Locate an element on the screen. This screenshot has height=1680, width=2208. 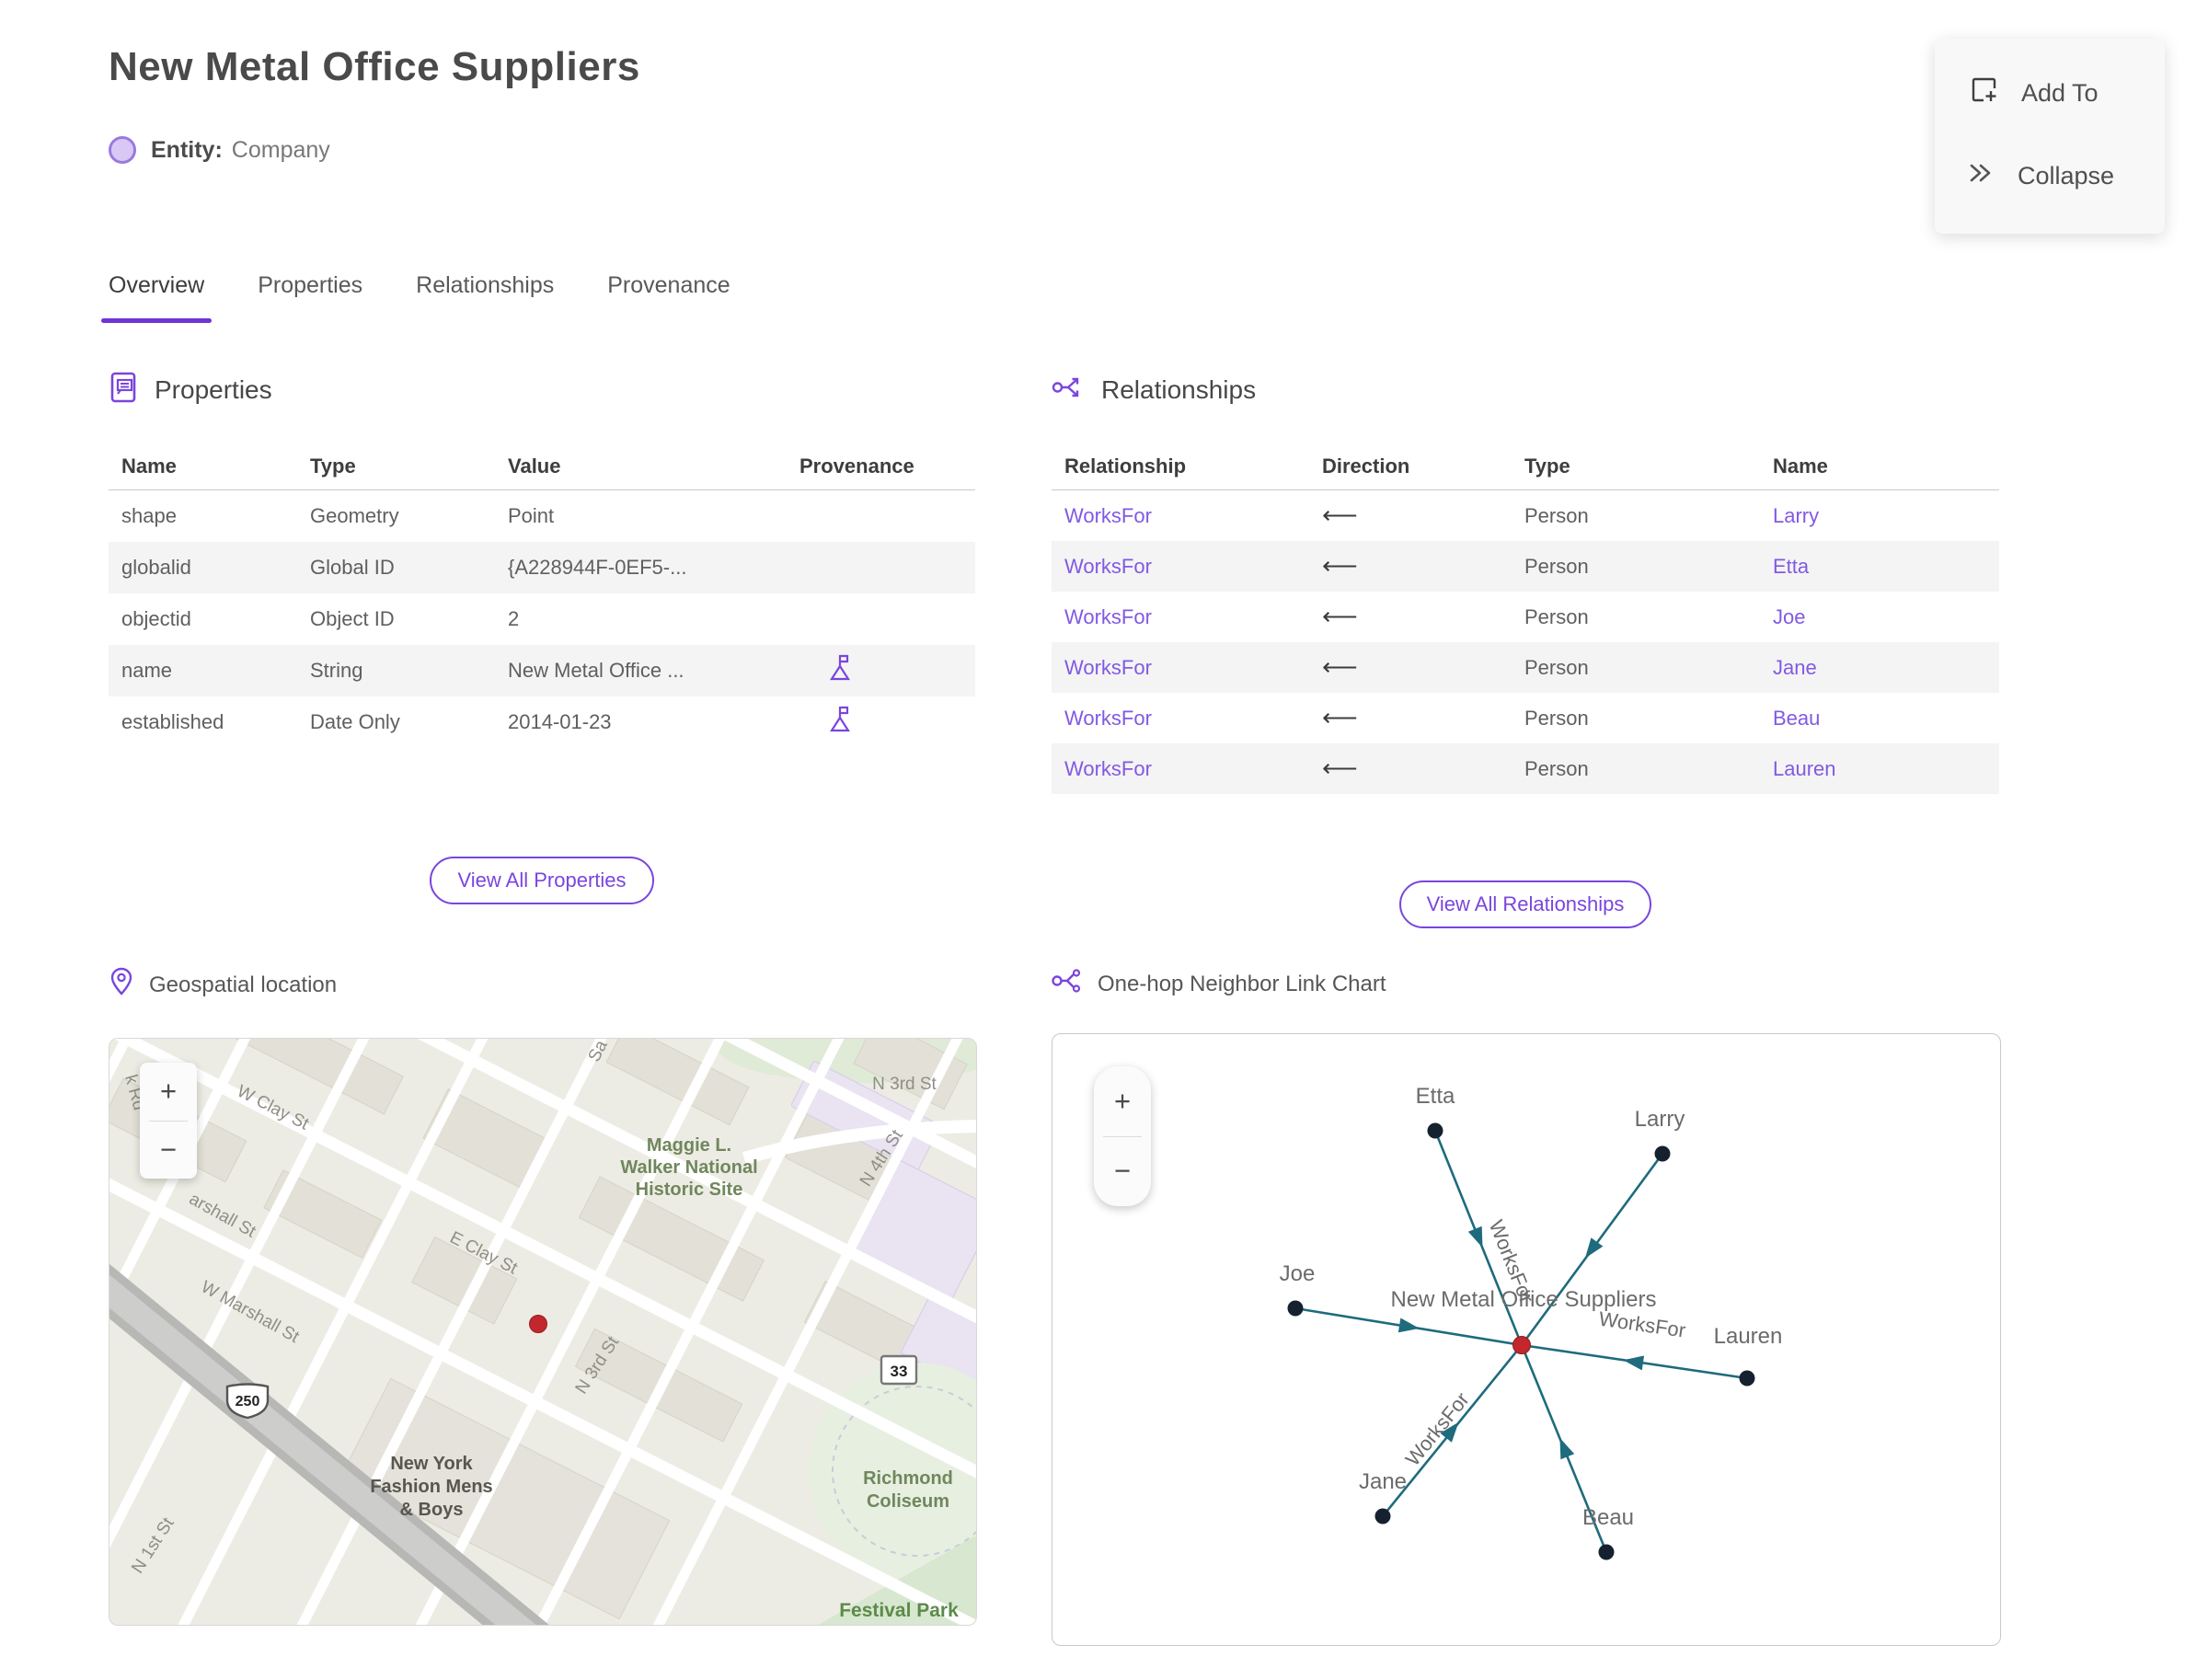
node-etta is located at coordinates (1435, 1130).